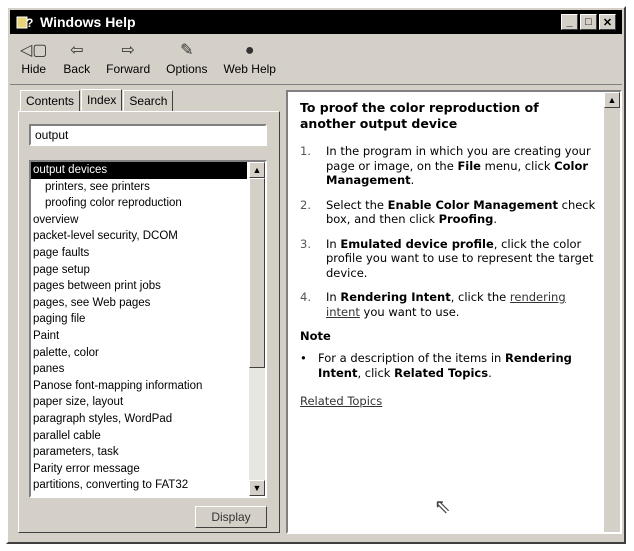 The height and width of the screenshot is (551, 634). I want to click on text-run: Related Topics, so click(441, 372).